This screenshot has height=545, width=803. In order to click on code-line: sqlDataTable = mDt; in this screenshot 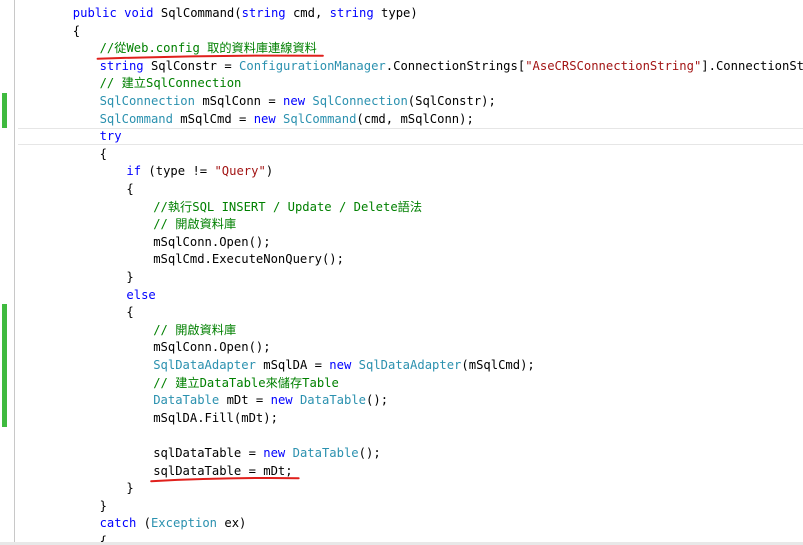, I will do `click(401, 472)`.